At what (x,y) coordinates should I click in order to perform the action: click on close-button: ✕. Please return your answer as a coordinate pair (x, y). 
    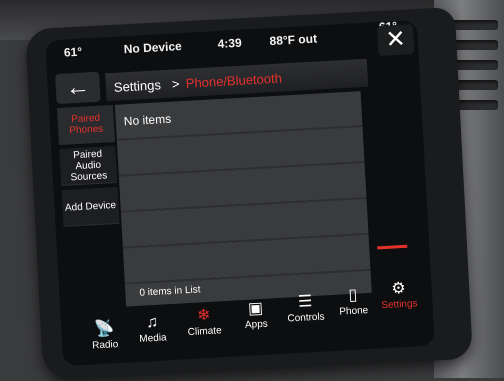
    Looking at the image, I should click on (395, 40).